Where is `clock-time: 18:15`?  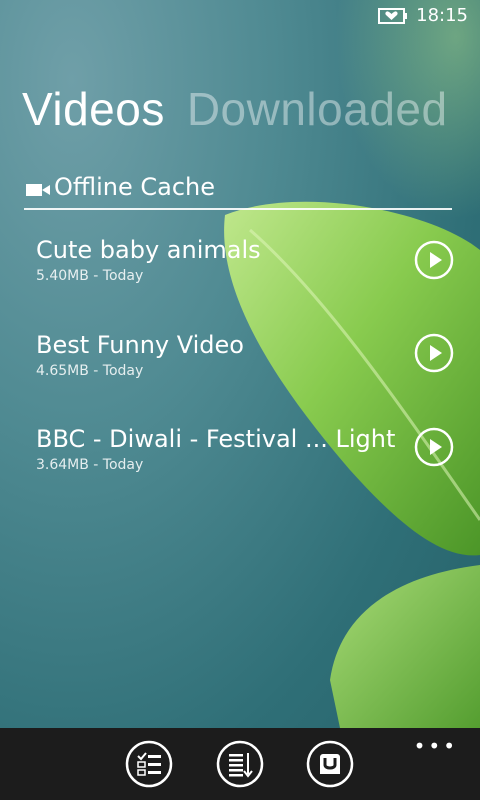 clock-time: 18:15 is located at coordinates (442, 15).